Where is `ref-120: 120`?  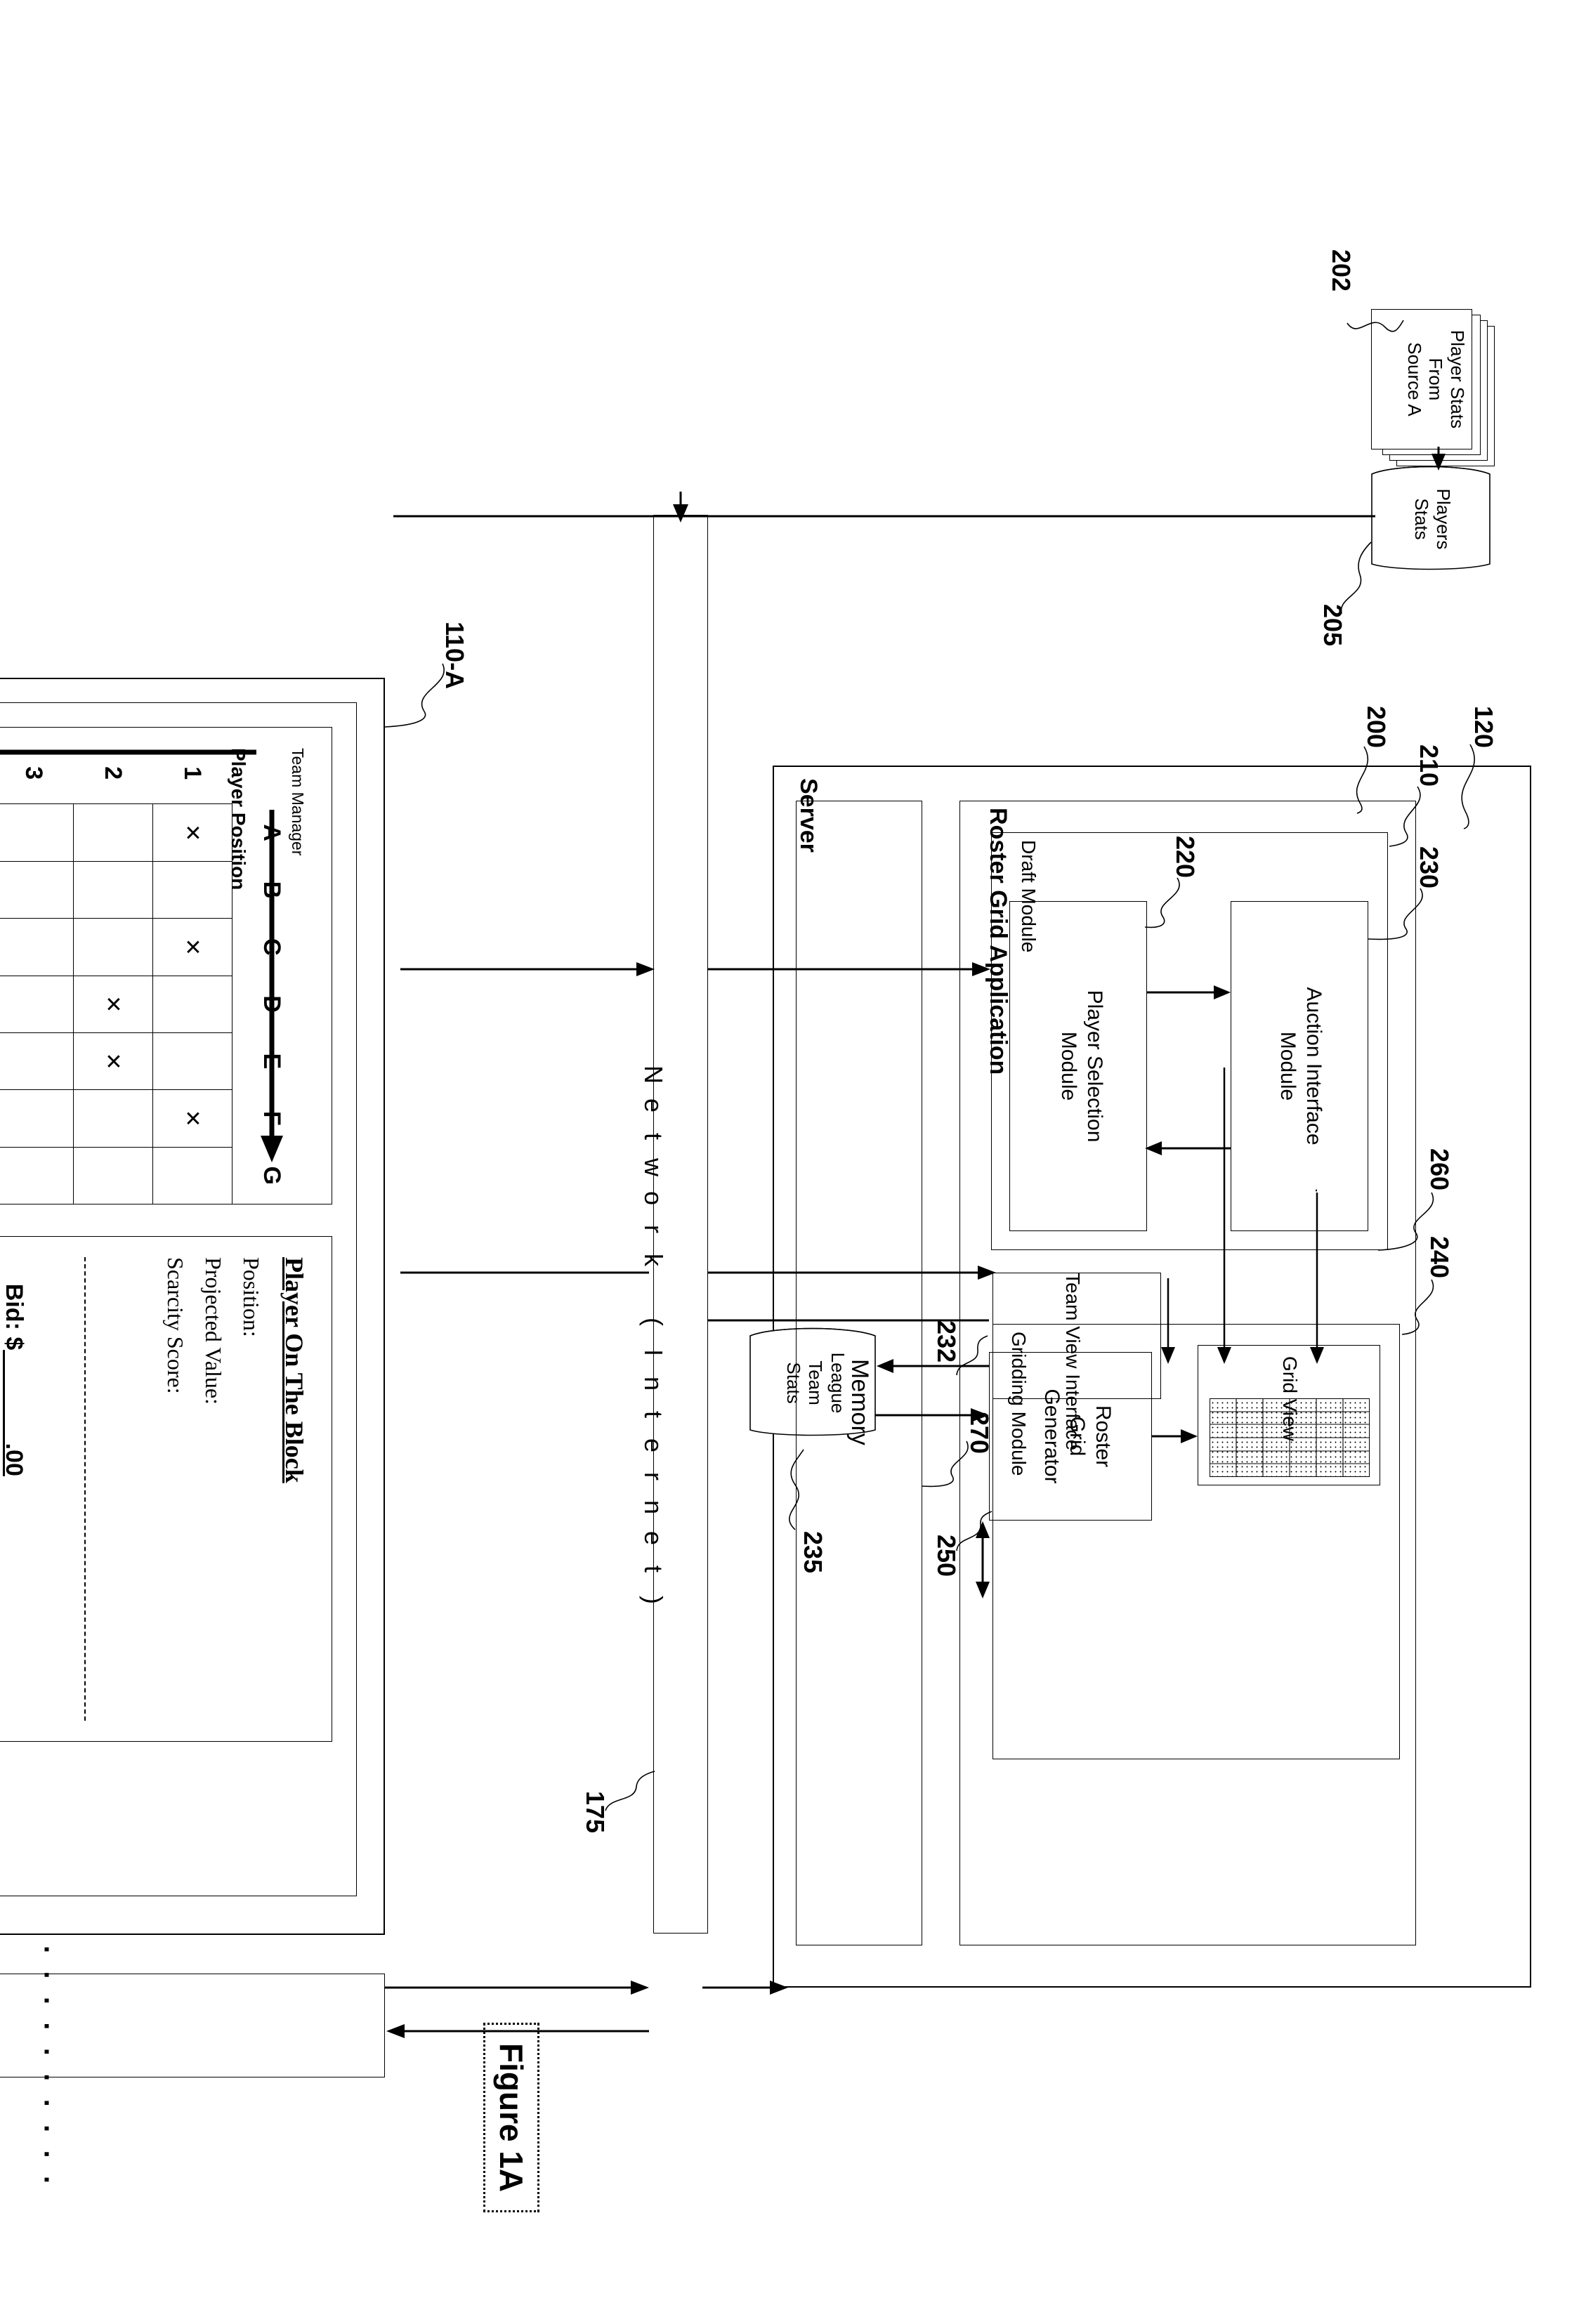
ref-120: 120 is located at coordinates (1483, 727).